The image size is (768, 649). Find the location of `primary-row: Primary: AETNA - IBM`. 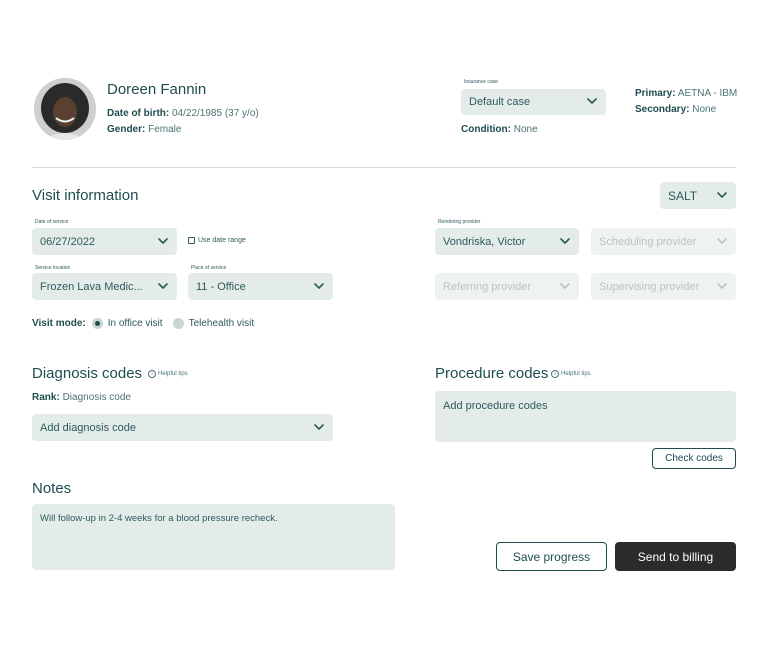

primary-row: Primary: AETNA - IBM is located at coordinates (686, 93).